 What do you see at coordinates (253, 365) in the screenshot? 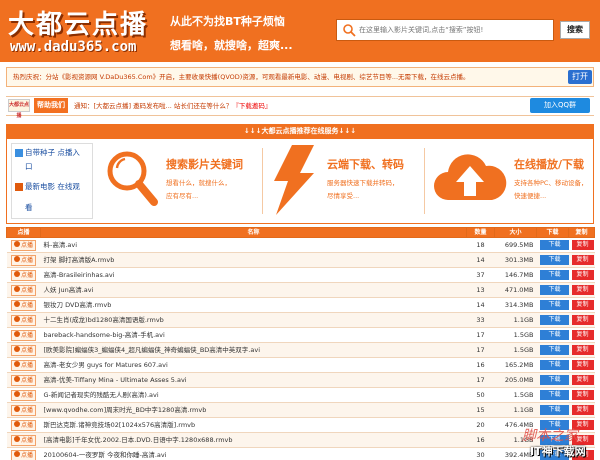
I see `name-cell: 高清-老女少男 guys for Matures 607.avi` at bounding box center [253, 365].